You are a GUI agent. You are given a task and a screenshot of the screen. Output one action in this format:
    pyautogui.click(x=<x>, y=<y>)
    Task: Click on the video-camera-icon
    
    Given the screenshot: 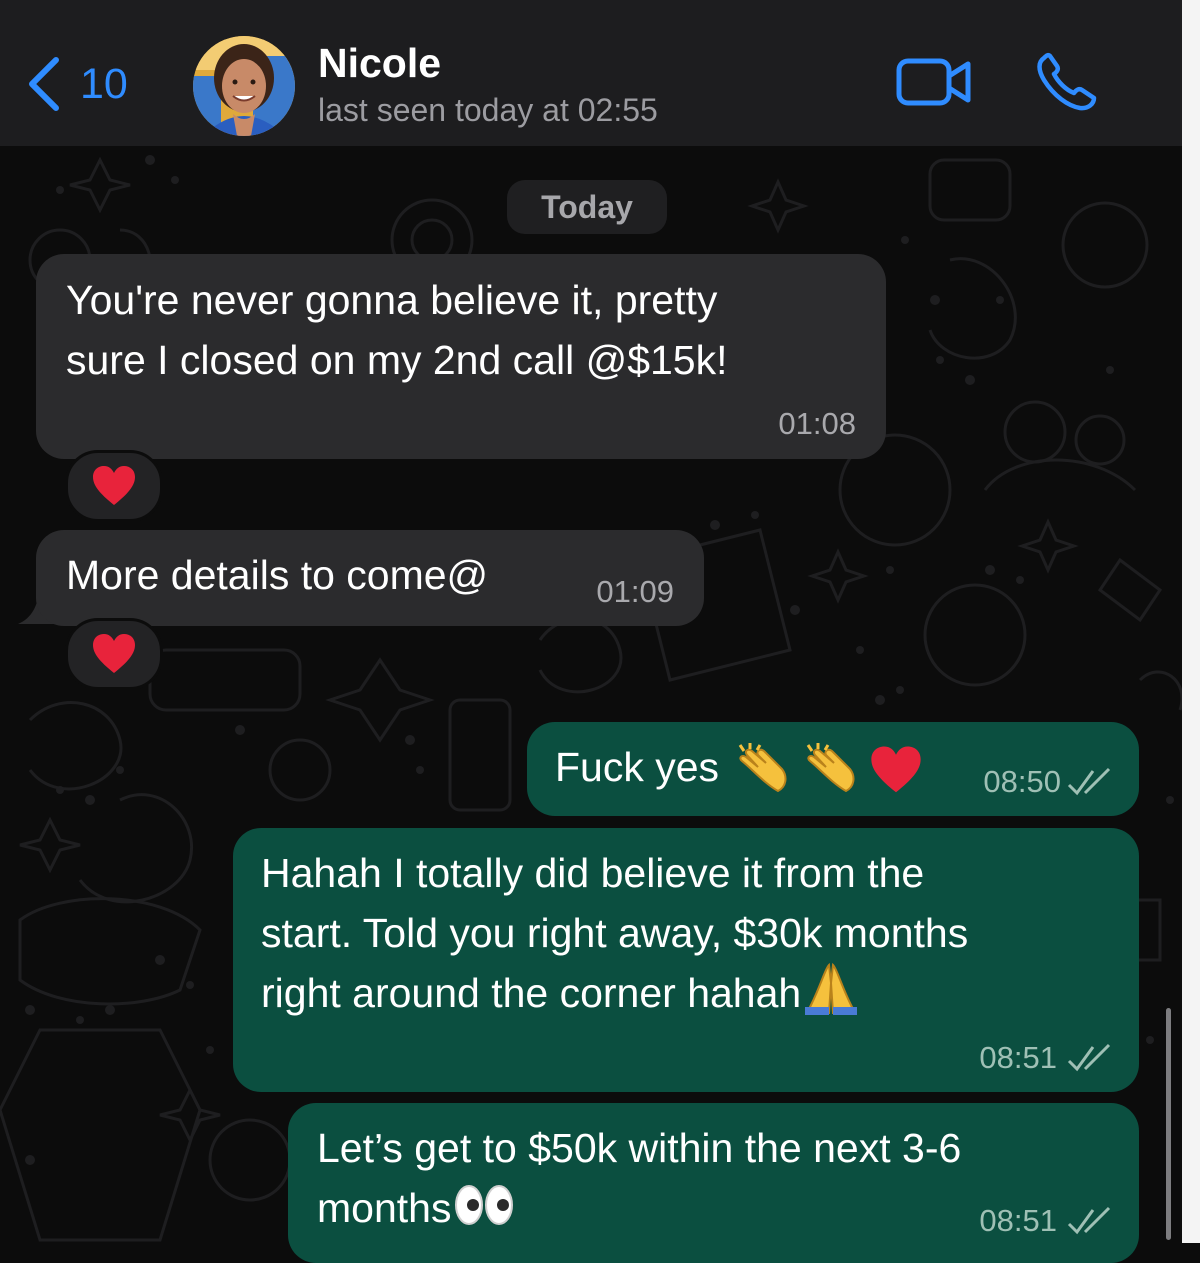 What is the action you would take?
    pyautogui.click(x=933, y=82)
    